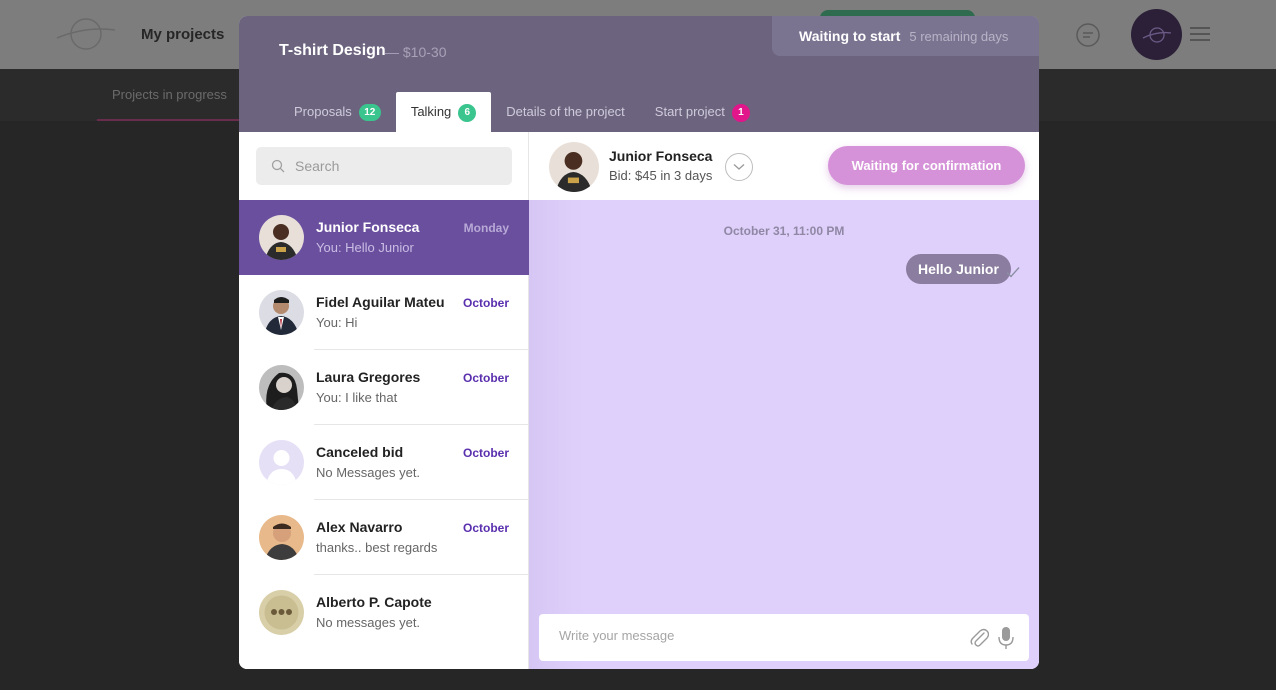  What do you see at coordinates (1013, 272) in the screenshot?
I see `check-icon` at bounding box center [1013, 272].